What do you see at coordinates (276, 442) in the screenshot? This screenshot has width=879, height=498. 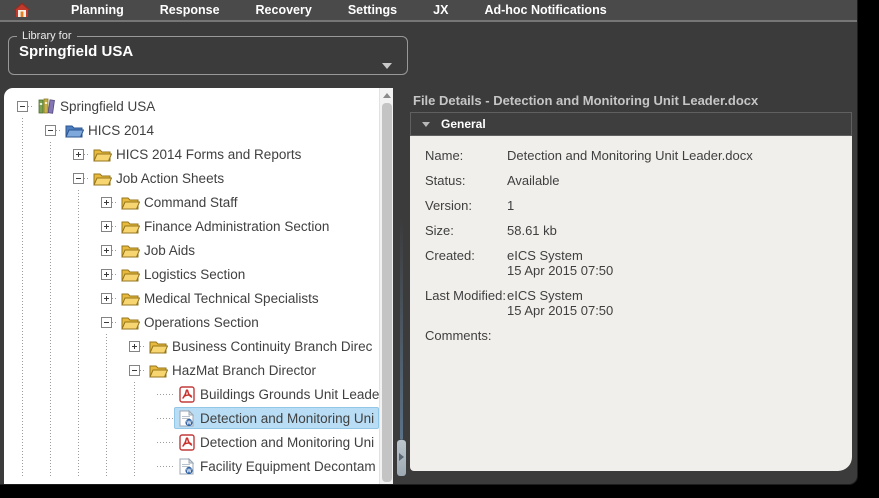 I see `tree-item-content: Detection and Monitoring Uni` at bounding box center [276, 442].